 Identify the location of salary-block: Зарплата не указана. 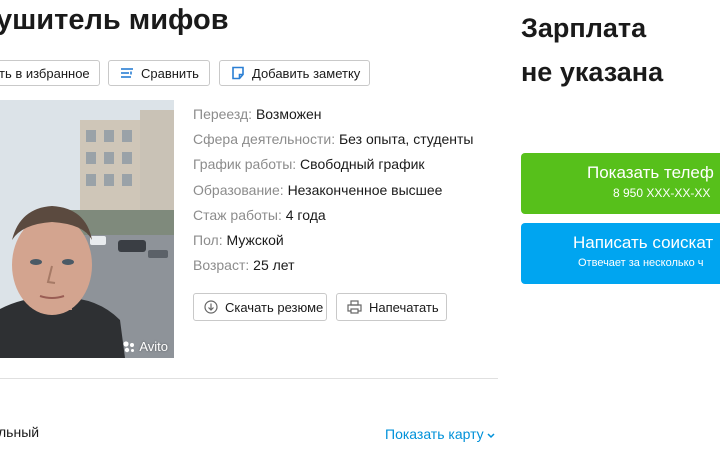
(592, 50).